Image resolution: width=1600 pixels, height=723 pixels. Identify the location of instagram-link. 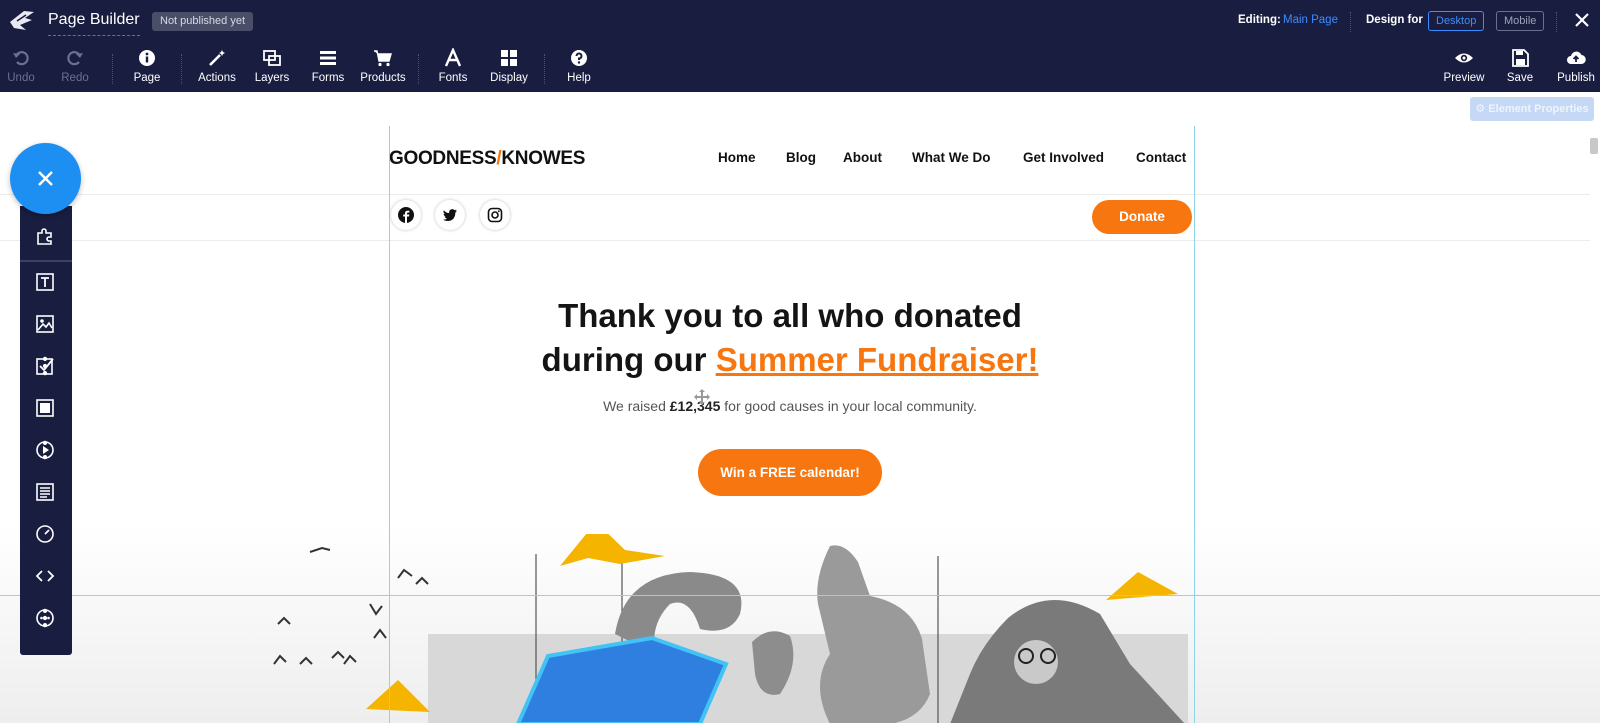
(495, 215).